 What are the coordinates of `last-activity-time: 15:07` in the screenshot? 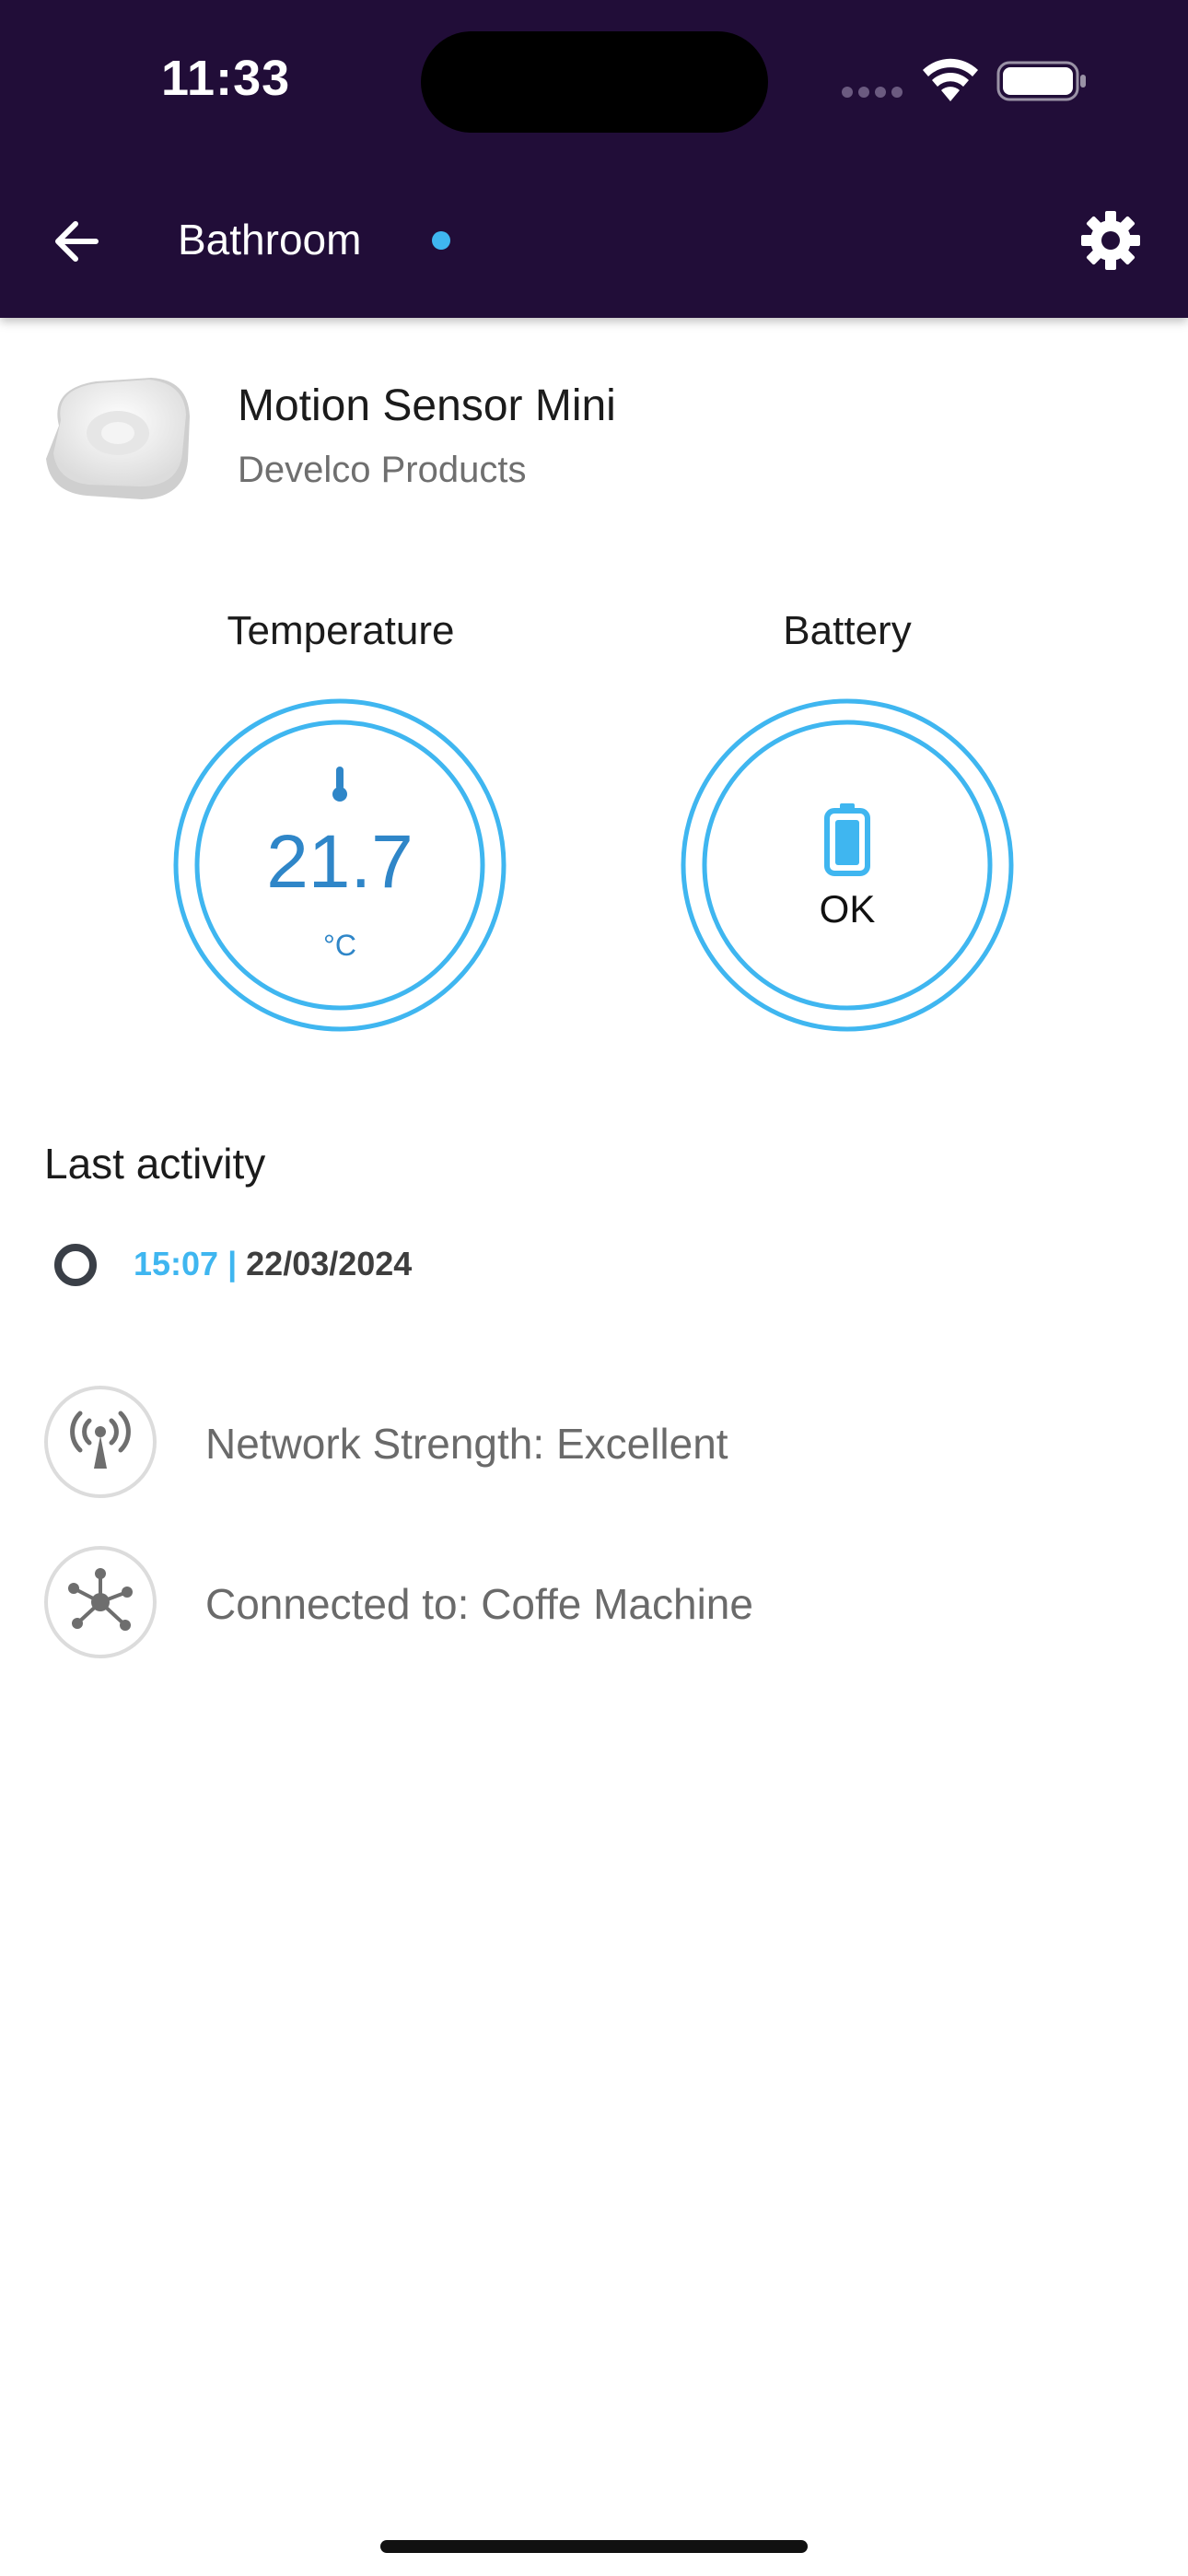 It's located at (176, 1264).